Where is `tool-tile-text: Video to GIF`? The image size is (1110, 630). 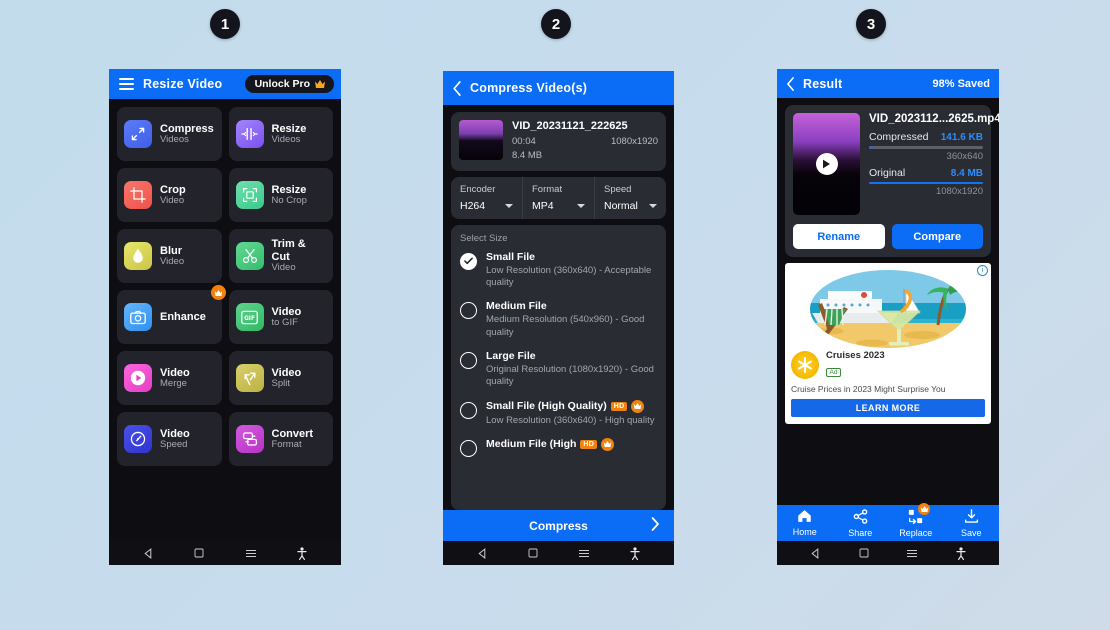
tool-tile-text: Video to GIF is located at coordinates (287, 317).